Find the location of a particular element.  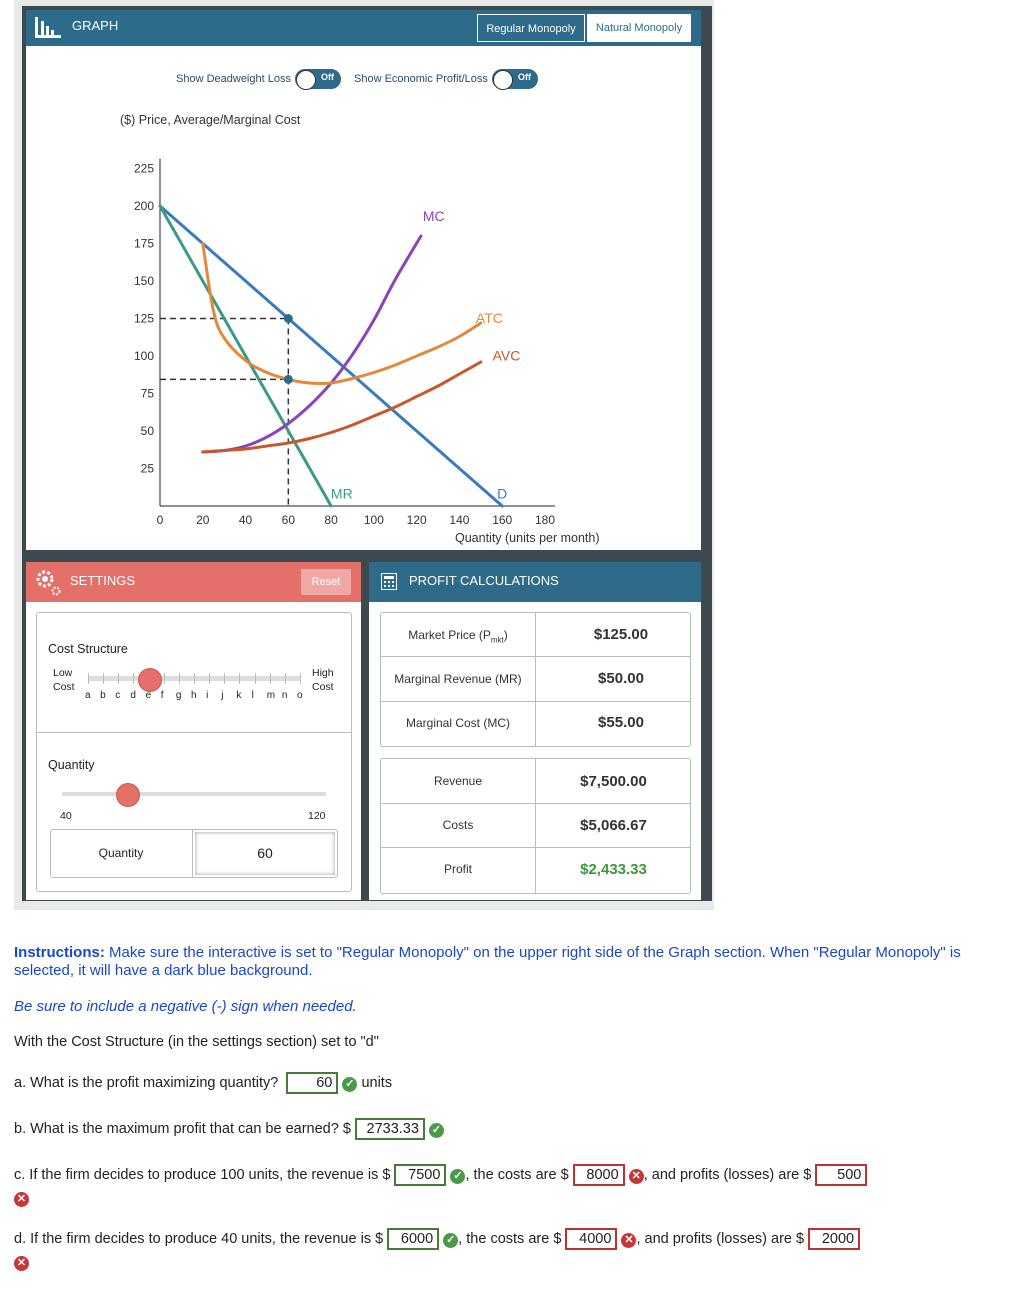

high-label-line: High is located at coordinates (323, 673).